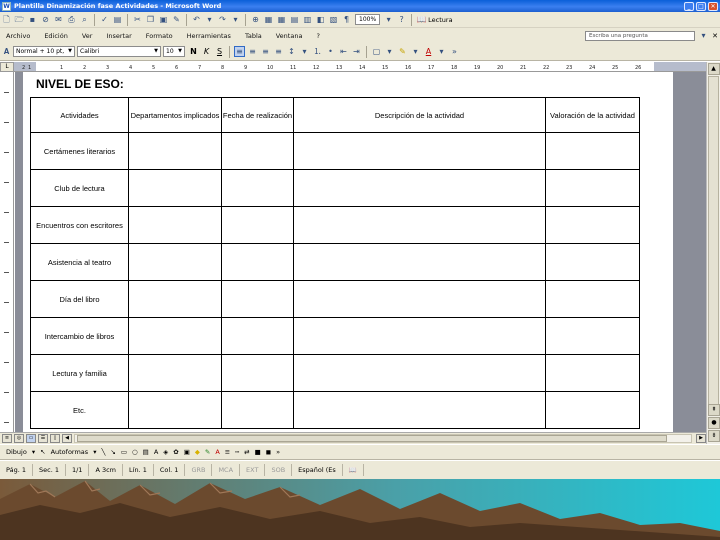  I want to click on justify-icon: ≡, so click(278, 51).